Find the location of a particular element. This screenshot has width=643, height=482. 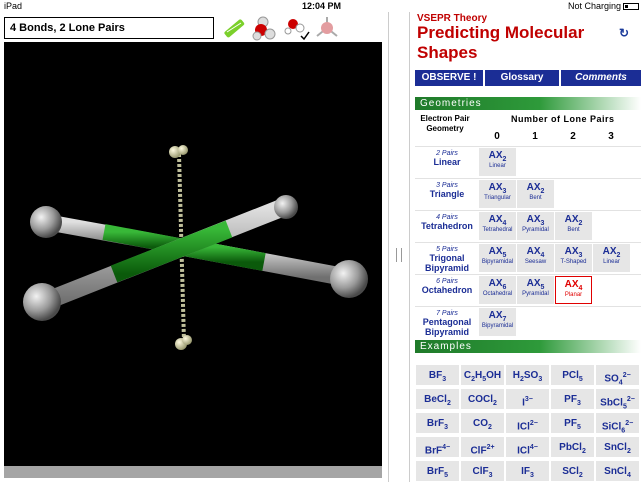

observe-button: OBSERVE ! is located at coordinates (449, 78).